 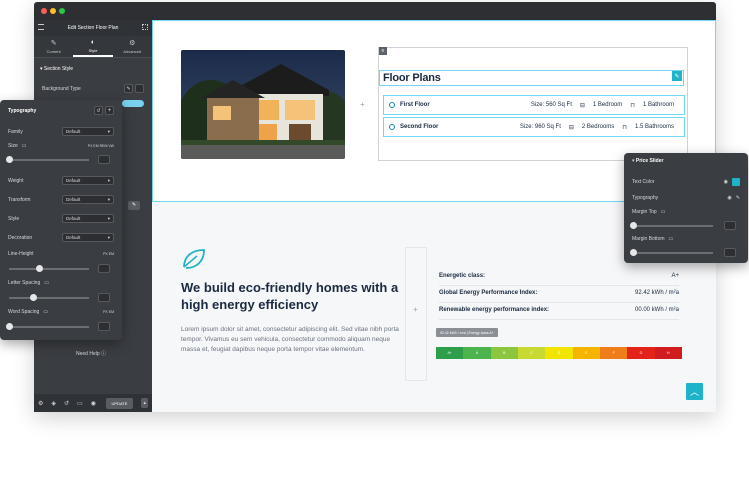 I want to click on editor-header: Edit Section Floor Plan, so click(x=93, y=28).